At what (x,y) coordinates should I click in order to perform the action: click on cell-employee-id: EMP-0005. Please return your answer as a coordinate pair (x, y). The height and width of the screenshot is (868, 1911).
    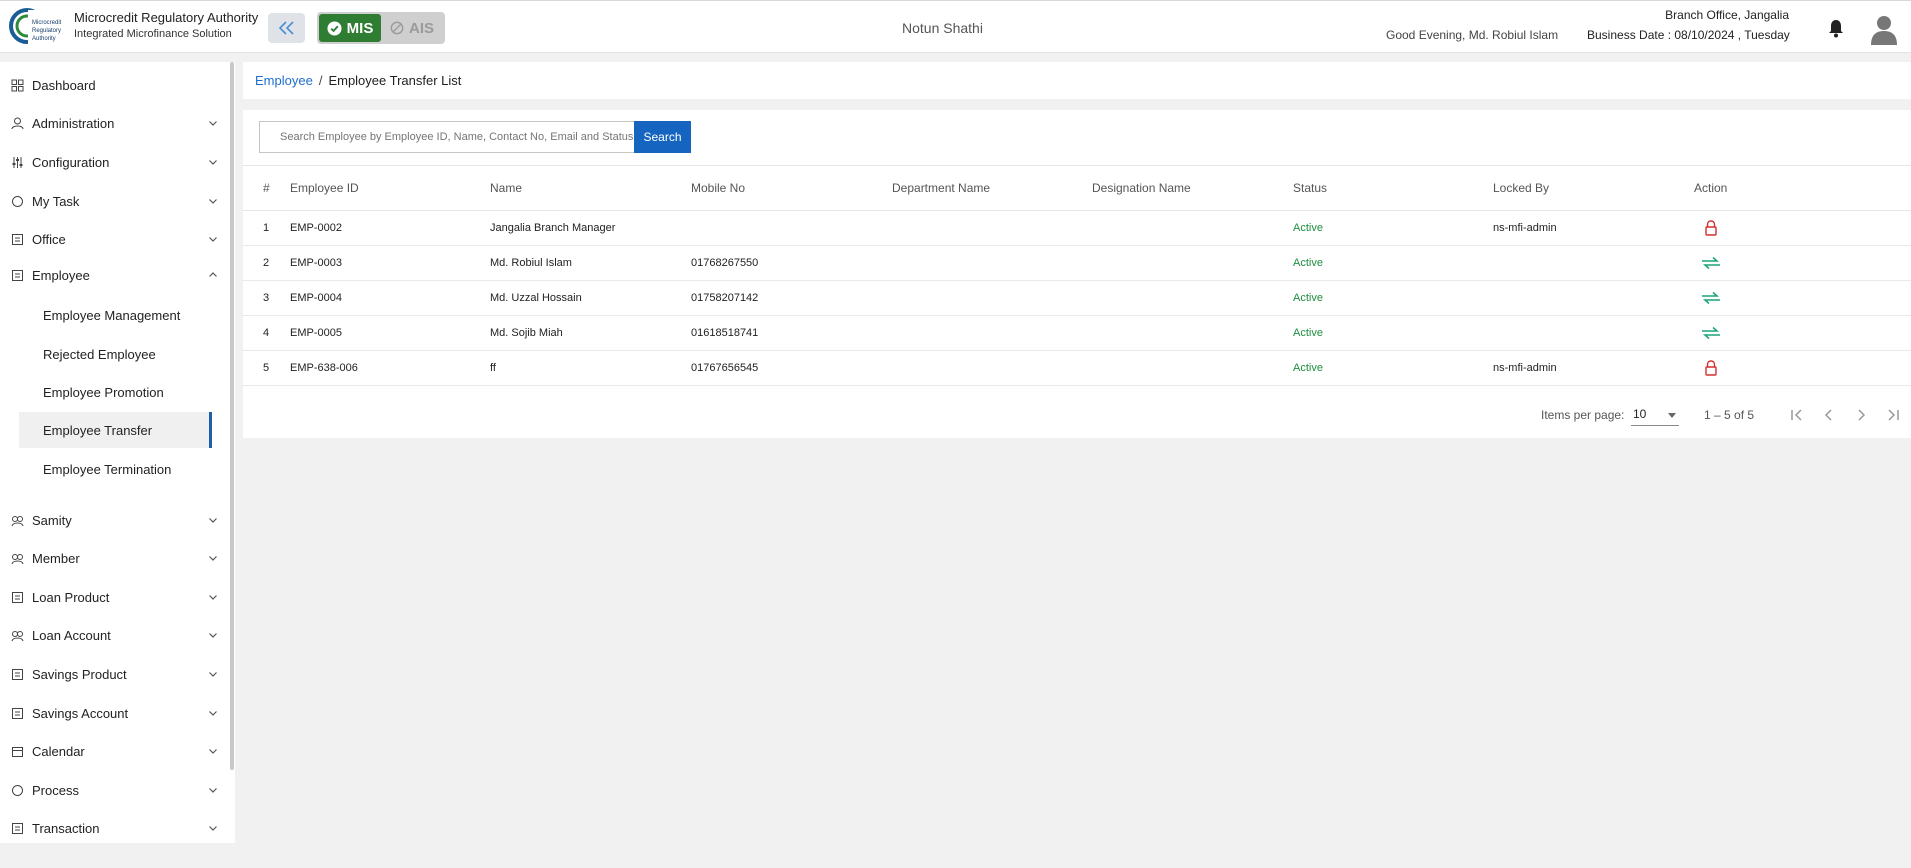
    Looking at the image, I should click on (316, 333).